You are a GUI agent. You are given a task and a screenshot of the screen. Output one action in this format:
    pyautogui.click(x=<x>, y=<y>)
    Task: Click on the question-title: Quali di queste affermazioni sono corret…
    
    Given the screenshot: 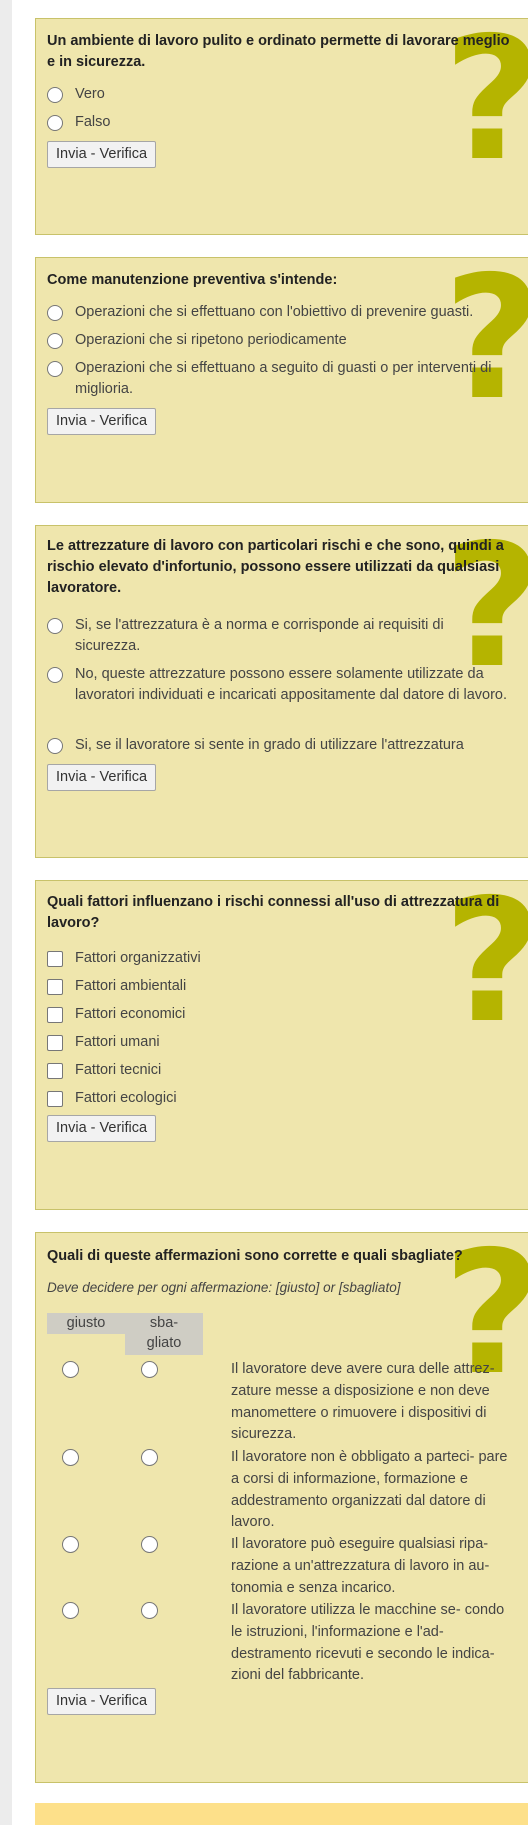 What is the action you would take?
    pyautogui.click(x=255, y=1256)
    